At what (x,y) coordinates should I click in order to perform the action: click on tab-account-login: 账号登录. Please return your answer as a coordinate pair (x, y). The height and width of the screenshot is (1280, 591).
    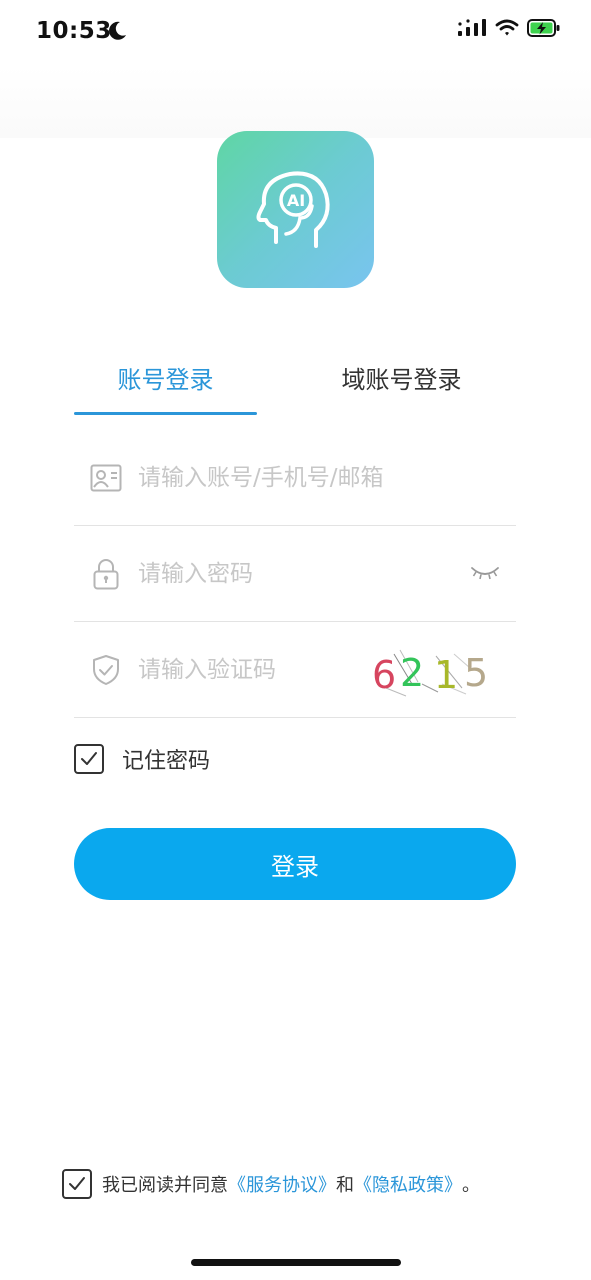
    Looking at the image, I should click on (165, 388).